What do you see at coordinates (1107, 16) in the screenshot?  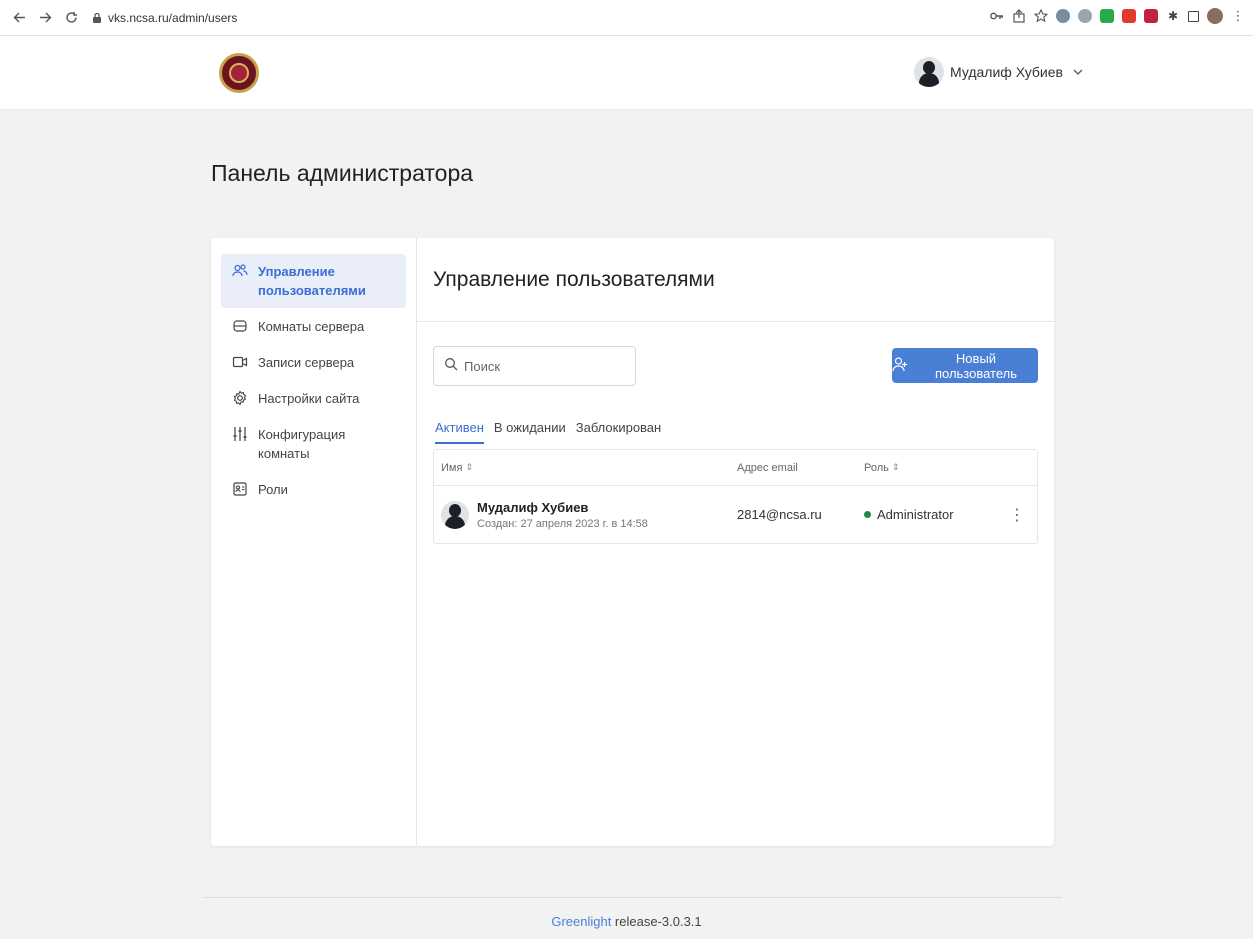 I see `extension-green-icon` at bounding box center [1107, 16].